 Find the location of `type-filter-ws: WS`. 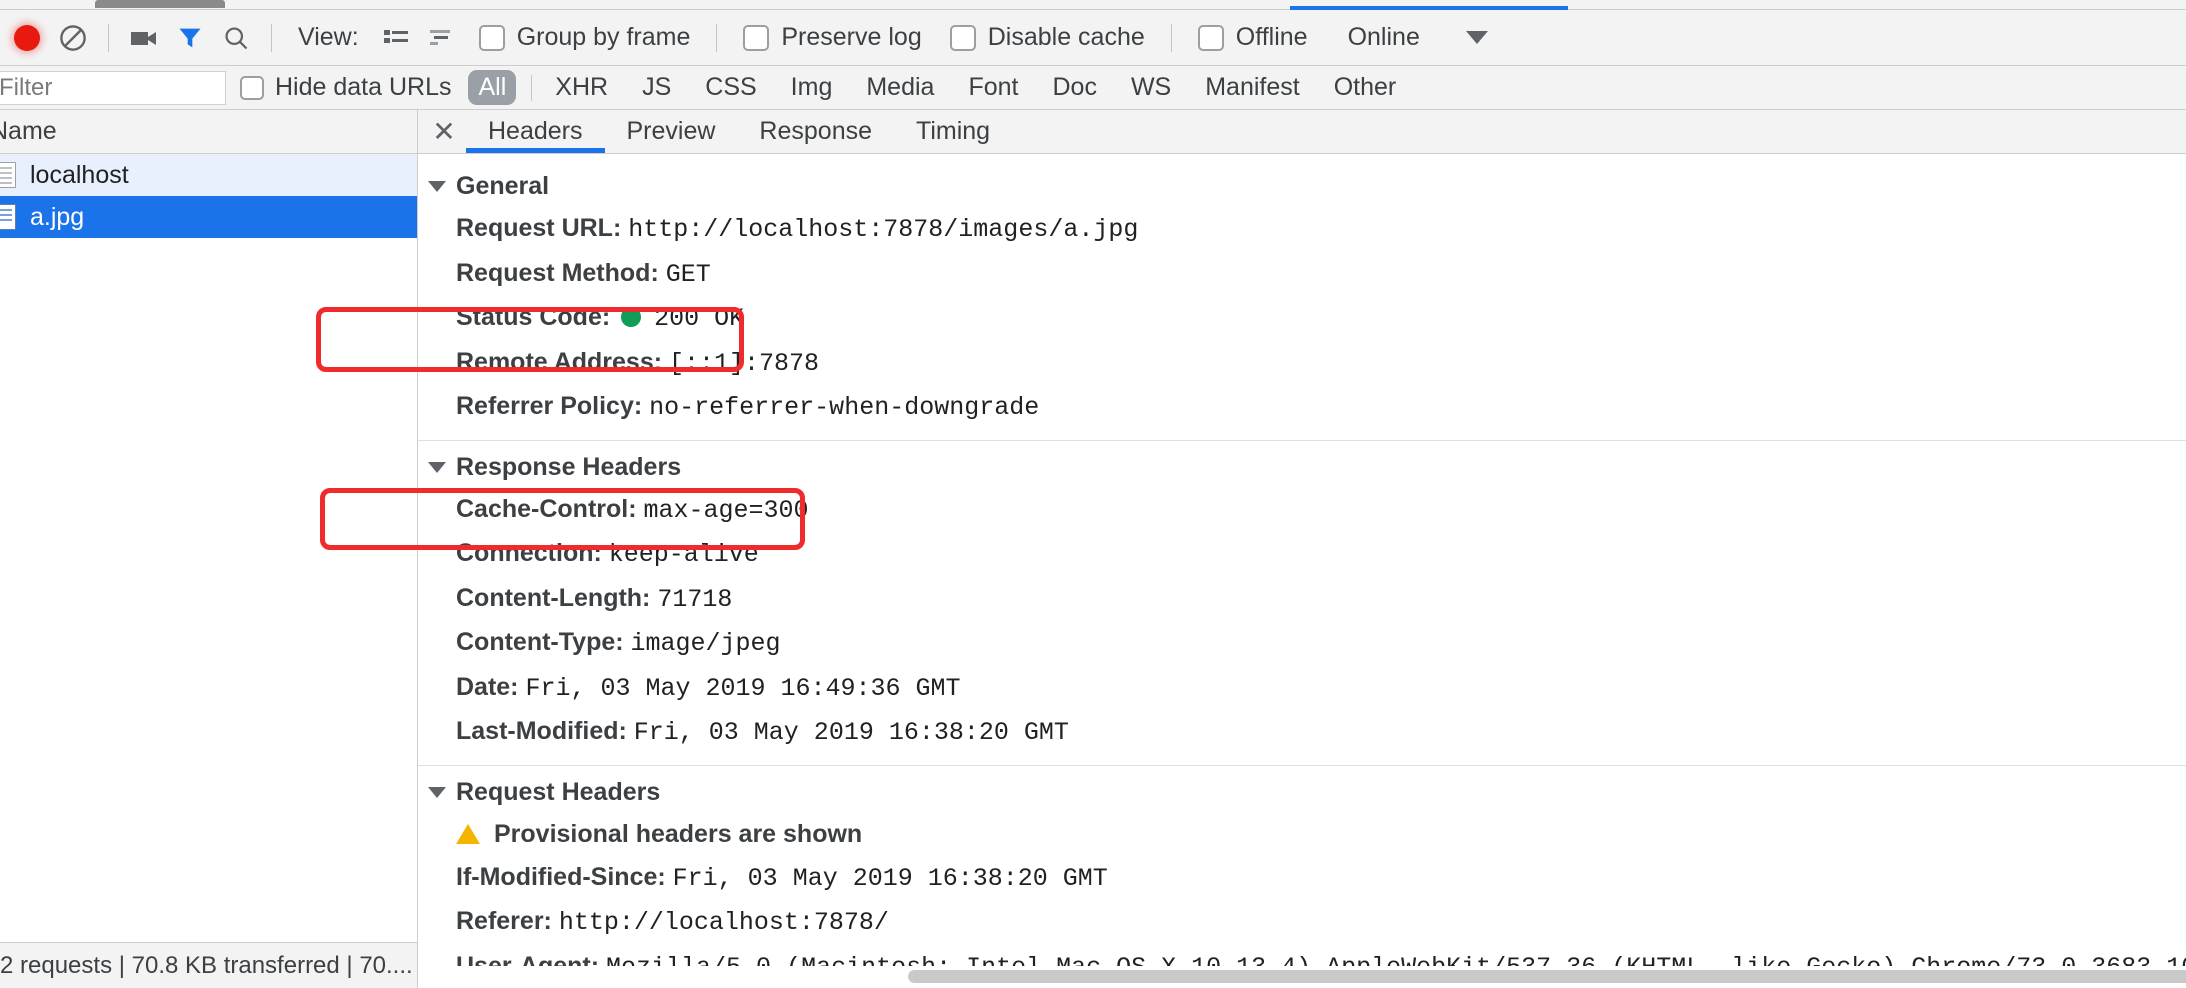

type-filter-ws: WS is located at coordinates (1151, 87).